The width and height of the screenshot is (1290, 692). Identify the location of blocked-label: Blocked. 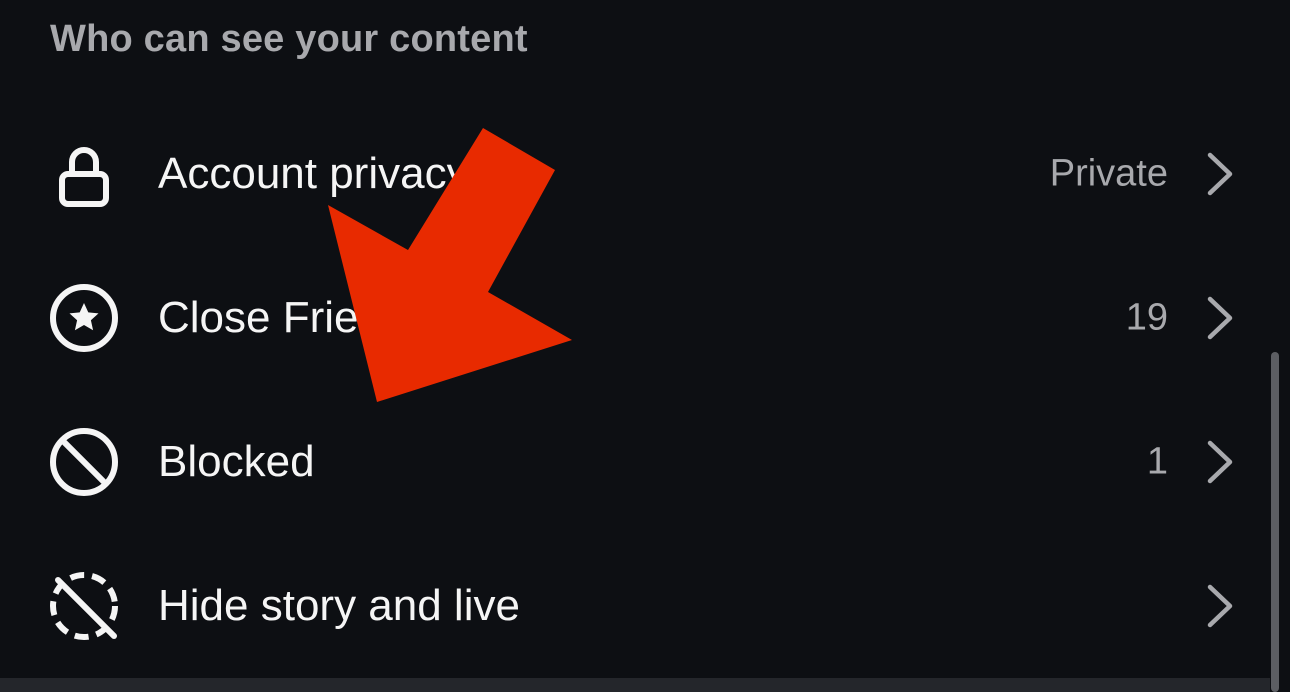
(236, 461).